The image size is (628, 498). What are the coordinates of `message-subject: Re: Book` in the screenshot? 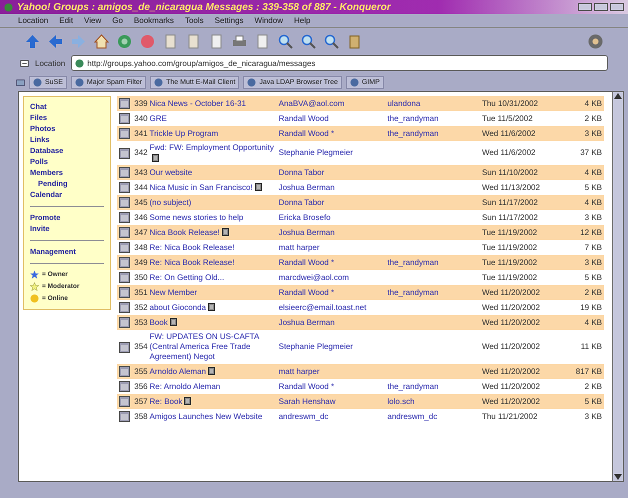 It's located at (212, 401).